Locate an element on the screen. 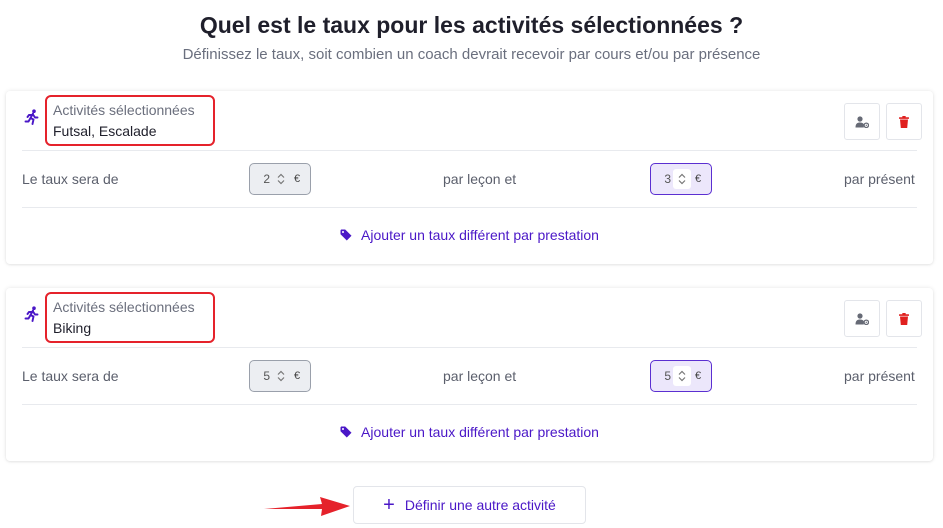 This screenshot has width=943, height=528. define-other-activity-button: + Définir une autre activité is located at coordinates (469, 505).